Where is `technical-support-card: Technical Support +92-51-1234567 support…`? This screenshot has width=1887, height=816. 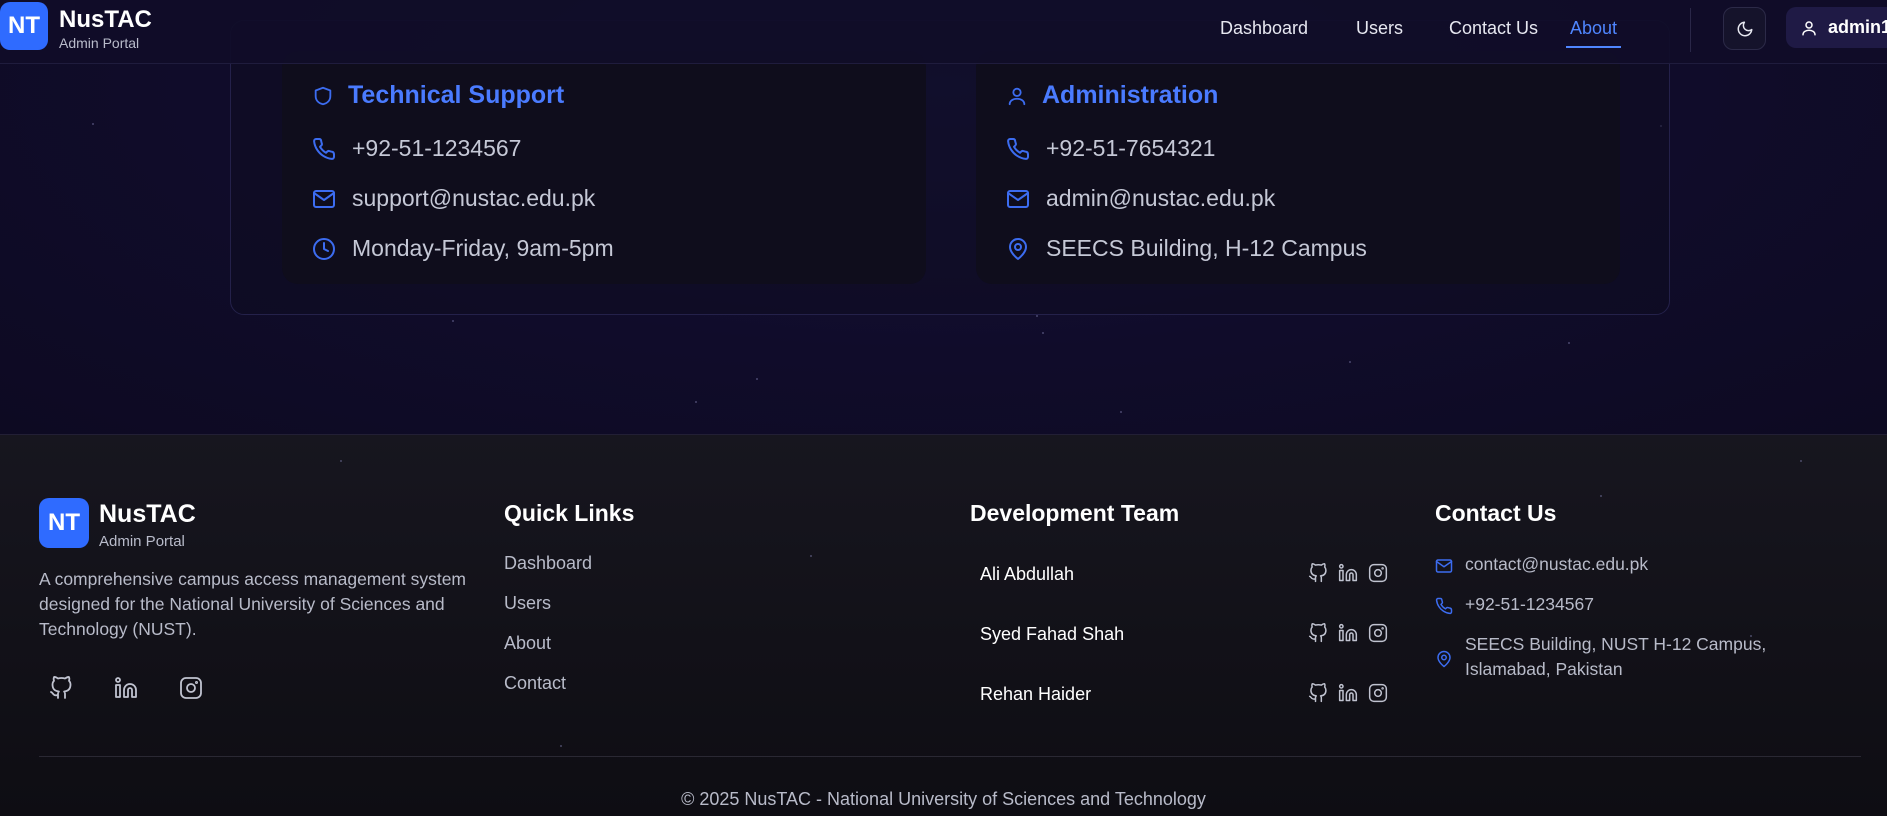 technical-support-card: Technical Support +92-51-1234567 support… is located at coordinates (604, 167).